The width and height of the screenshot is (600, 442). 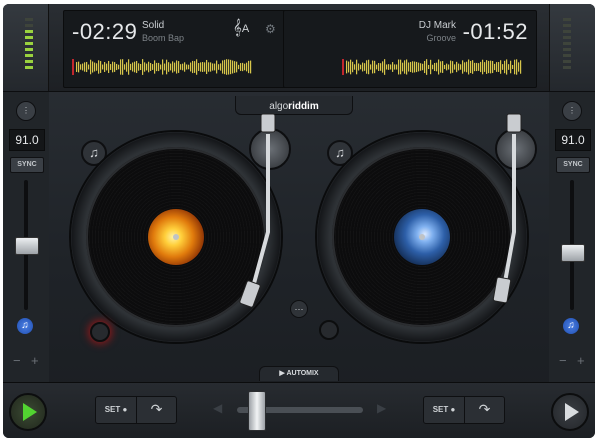 What do you see at coordinates (256, 411) in the screenshot?
I see `crossfader-knob` at bounding box center [256, 411].